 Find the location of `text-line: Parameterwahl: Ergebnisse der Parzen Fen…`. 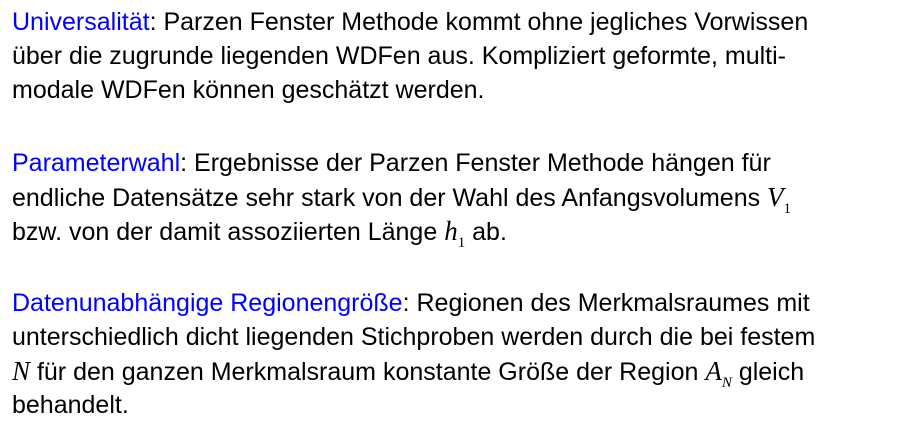

text-line: Parameterwahl: Ergebnisse der Parzen Fen… is located at coordinates (462, 163).